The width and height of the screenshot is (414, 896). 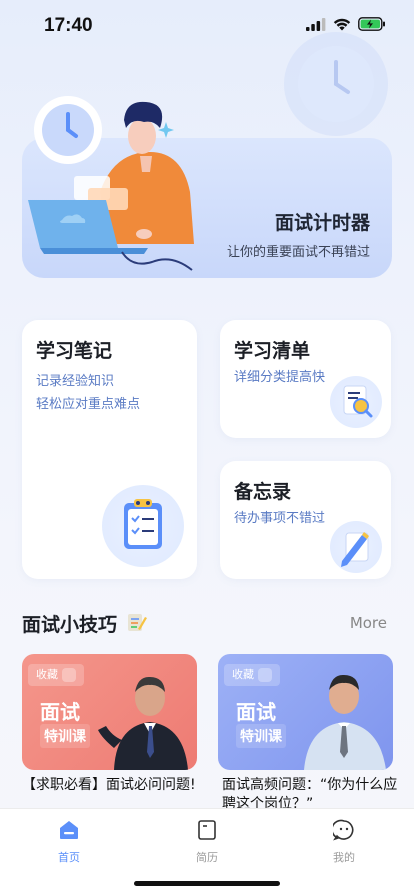 I want to click on clipboard-icon, so click(x=143, y=526).